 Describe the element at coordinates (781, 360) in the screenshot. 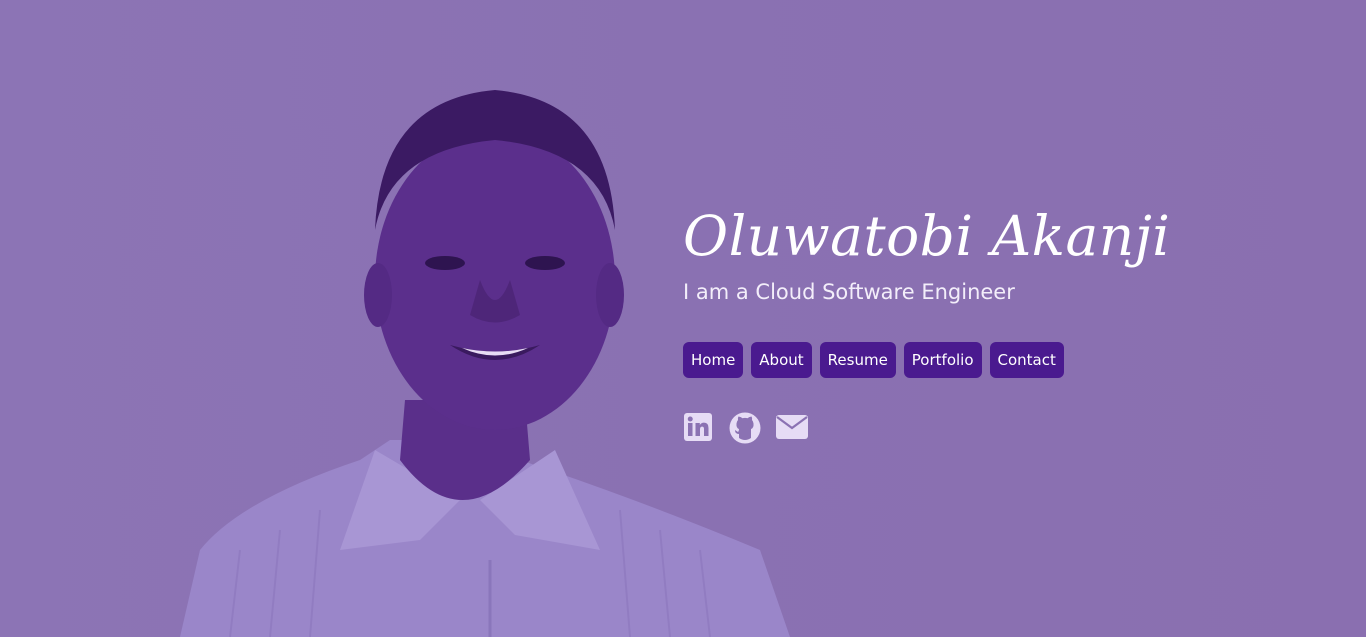

I see `nav-about-button: About` at that location.